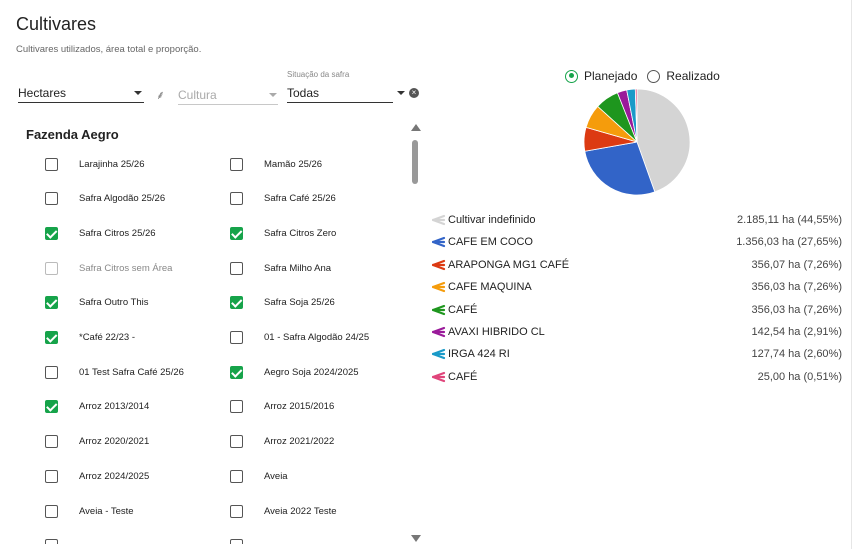 This screenshot has width=852, height=549. What do you see at coordinates (637, 220) in the screenshot?
I see `legend-item: Cultivar indefinido 2.185,11 ha (44,55%)` at bounding box center [637, 220].